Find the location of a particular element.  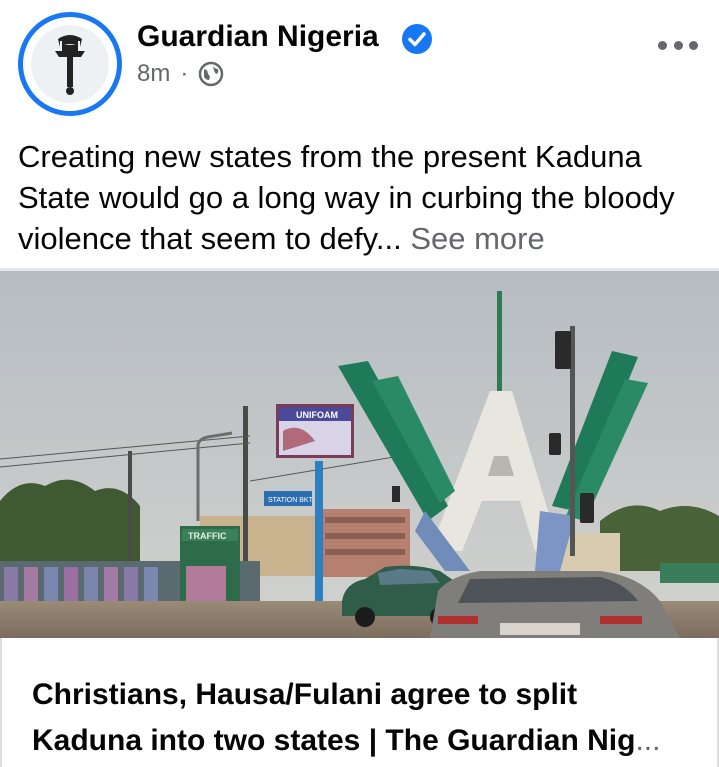

more-options-button is located at coordinates (678, 45).